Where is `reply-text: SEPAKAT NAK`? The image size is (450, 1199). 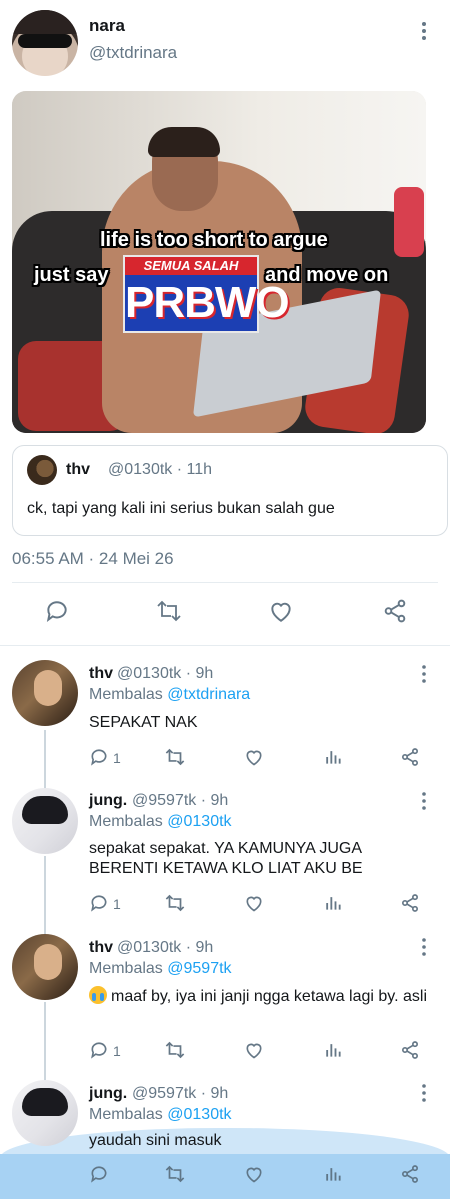 reply-text: SEPAKAT NAK is located at coordinates (143, 722).